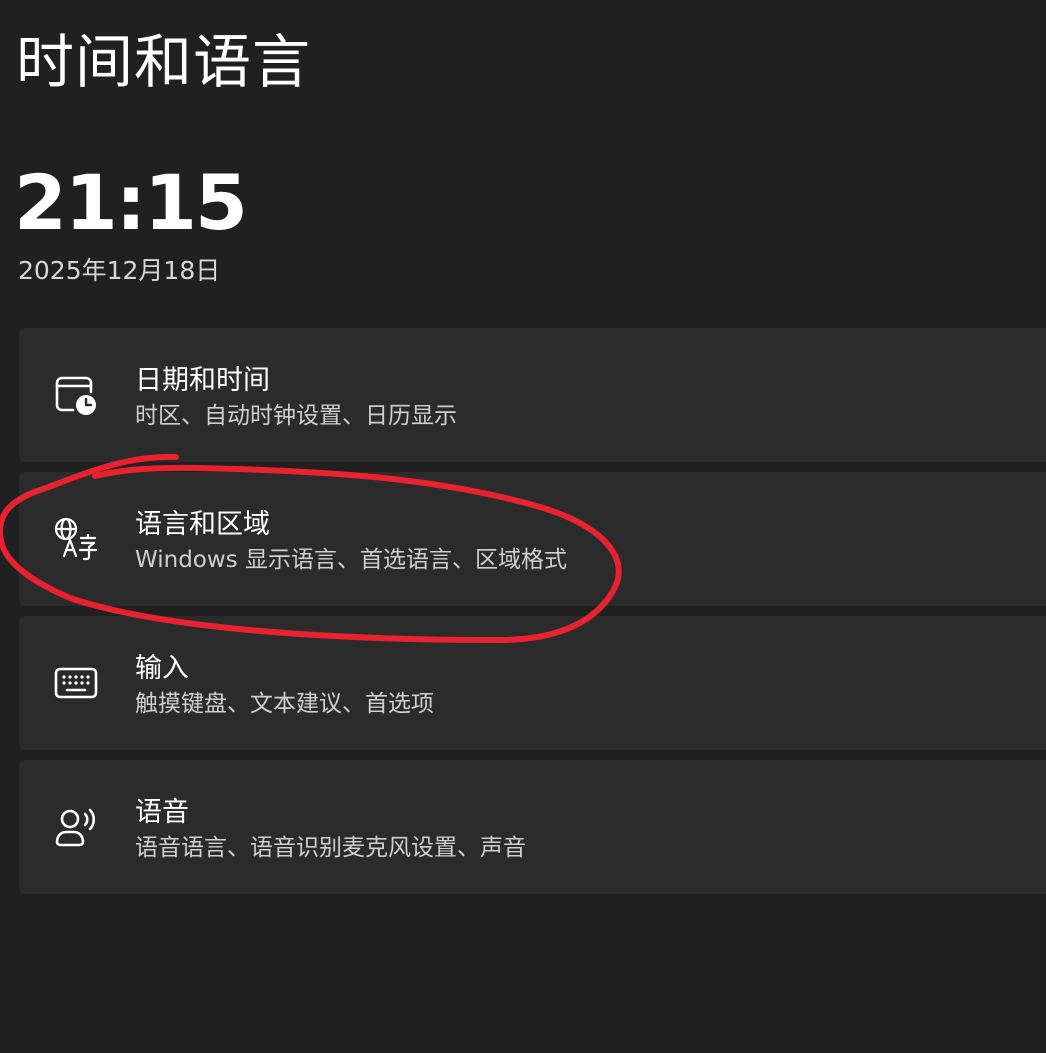 The width and height of the screenshot is (1046, 1053). I want to click on speech-title: 语音, so click(162, 812).